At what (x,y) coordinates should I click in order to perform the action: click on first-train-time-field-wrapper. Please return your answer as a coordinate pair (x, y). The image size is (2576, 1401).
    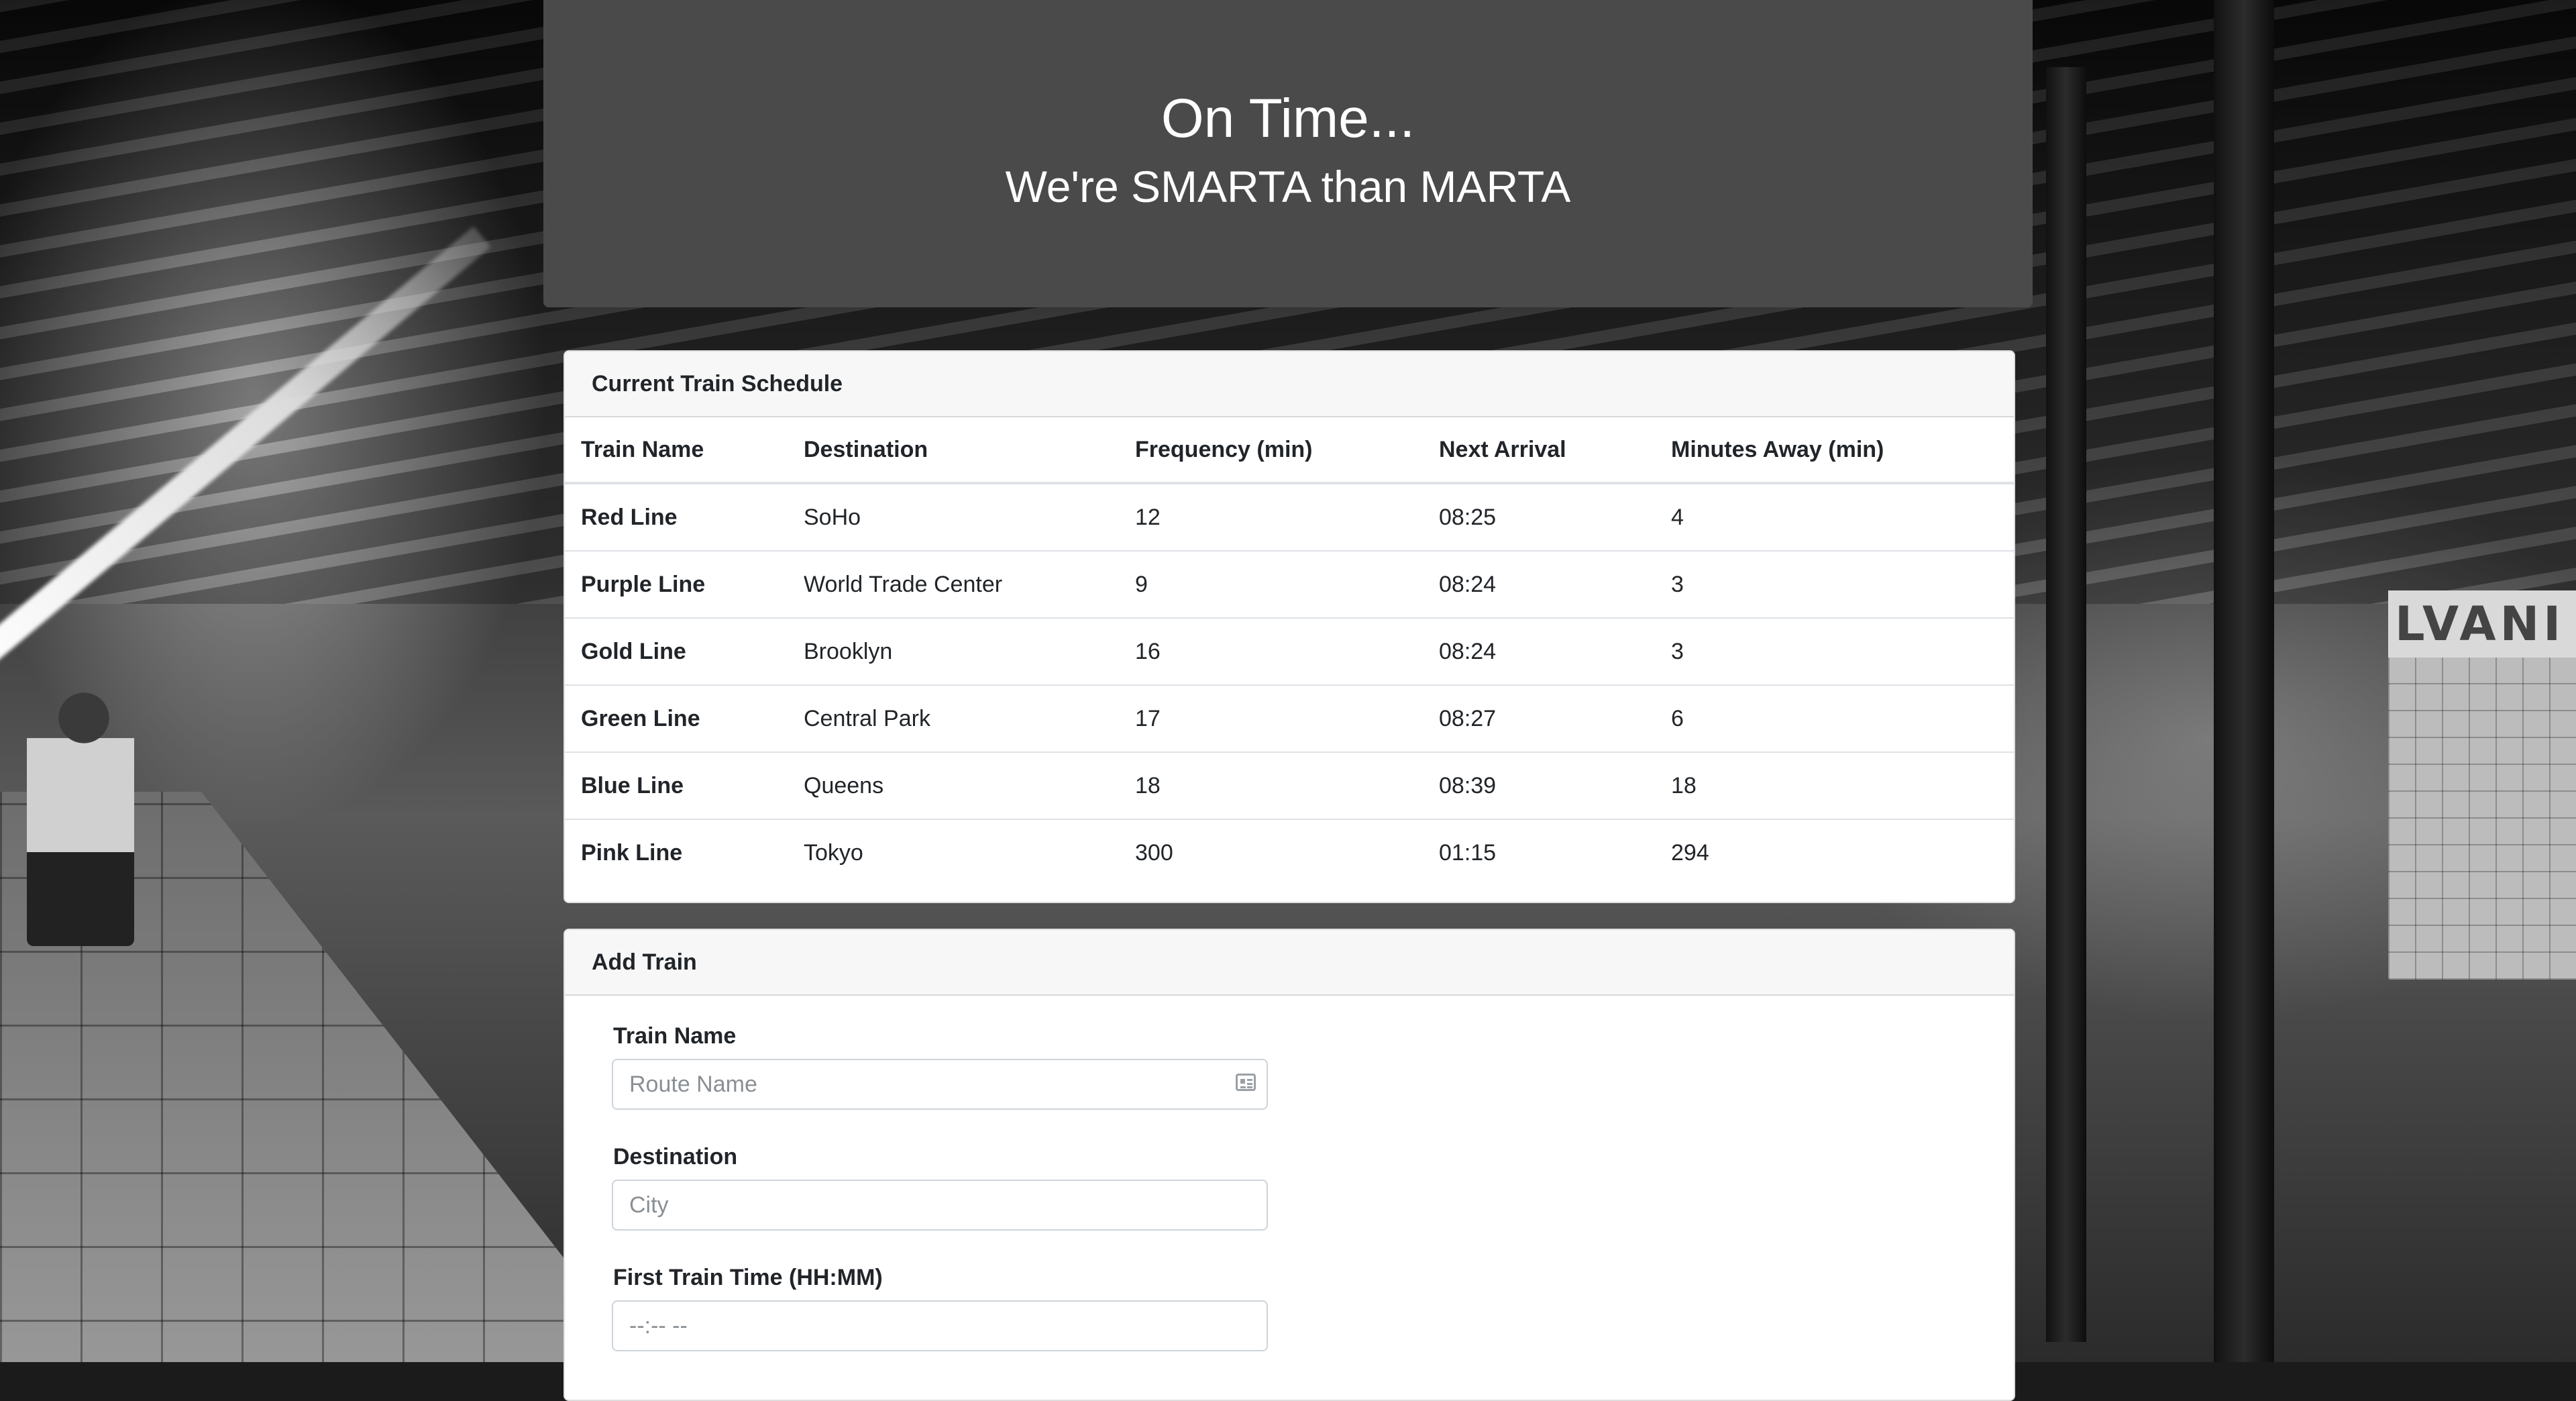
    Looking at the image, I should click on (940, 1325).